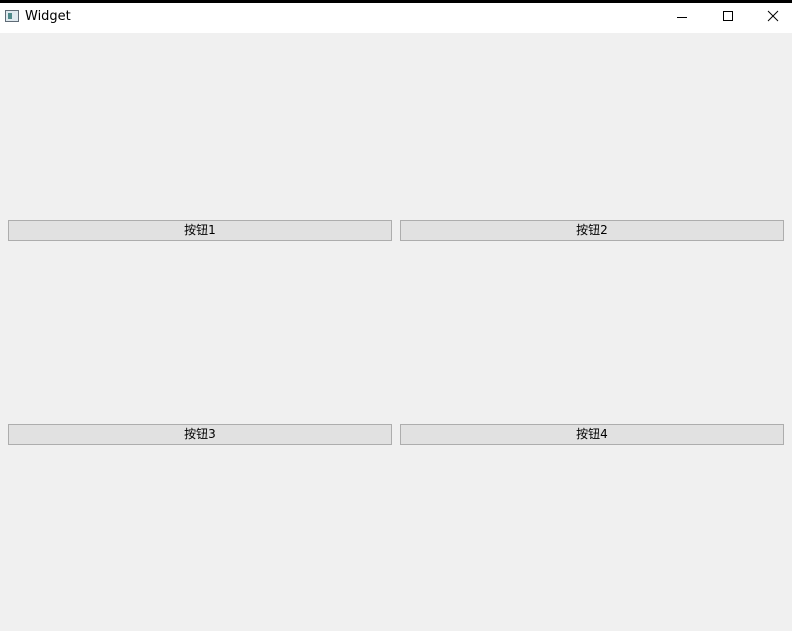 The image size is (792, 631). I want to click on minimize-button, so click(682, 18).